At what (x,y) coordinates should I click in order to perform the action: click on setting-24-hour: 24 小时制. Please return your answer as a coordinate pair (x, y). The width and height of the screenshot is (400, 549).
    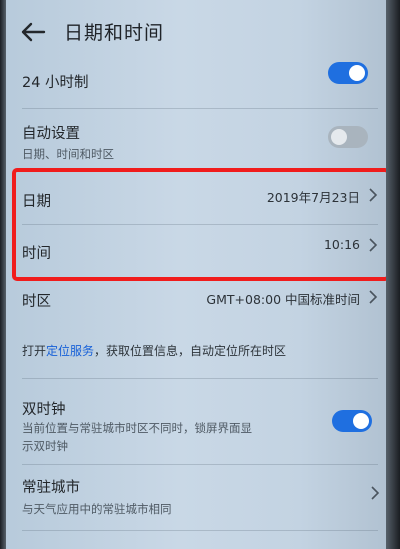
    Looking at the image, I should click on (201, 81).